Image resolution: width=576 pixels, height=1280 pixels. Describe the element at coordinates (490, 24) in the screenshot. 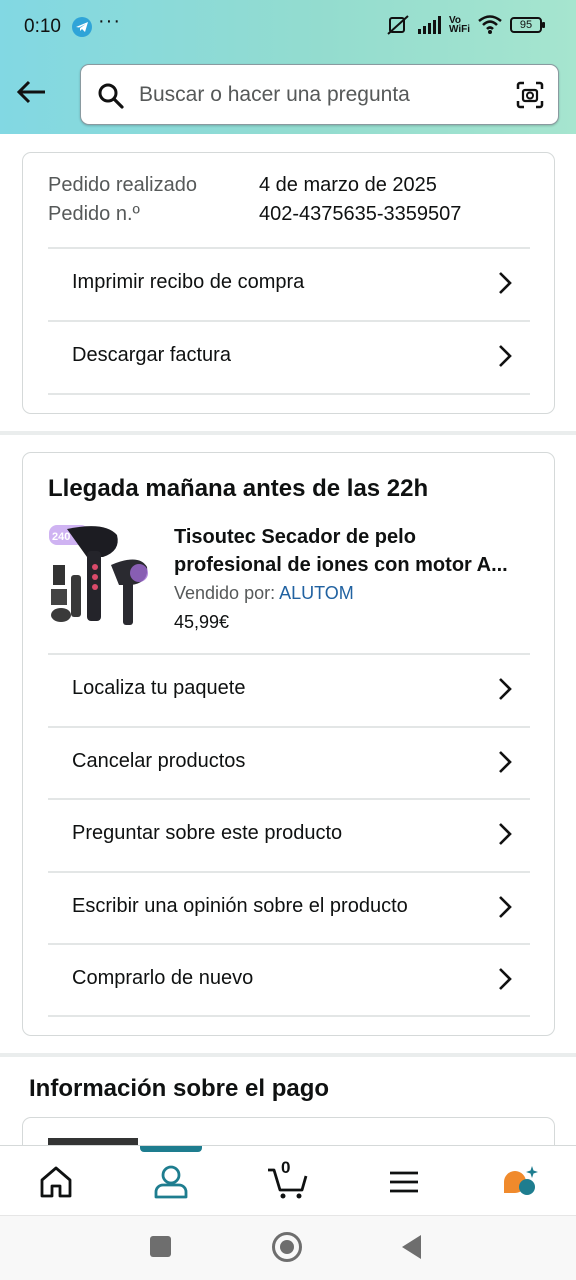

I see `wifi-icon` at that location.